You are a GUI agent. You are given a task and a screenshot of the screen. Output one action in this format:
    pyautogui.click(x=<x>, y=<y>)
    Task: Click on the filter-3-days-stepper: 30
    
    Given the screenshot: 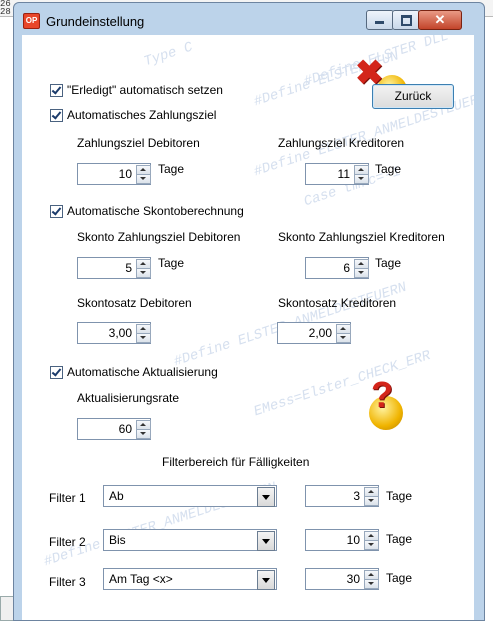 What is the action you would take?
    pyautogui.click(x=342, y=579)
    